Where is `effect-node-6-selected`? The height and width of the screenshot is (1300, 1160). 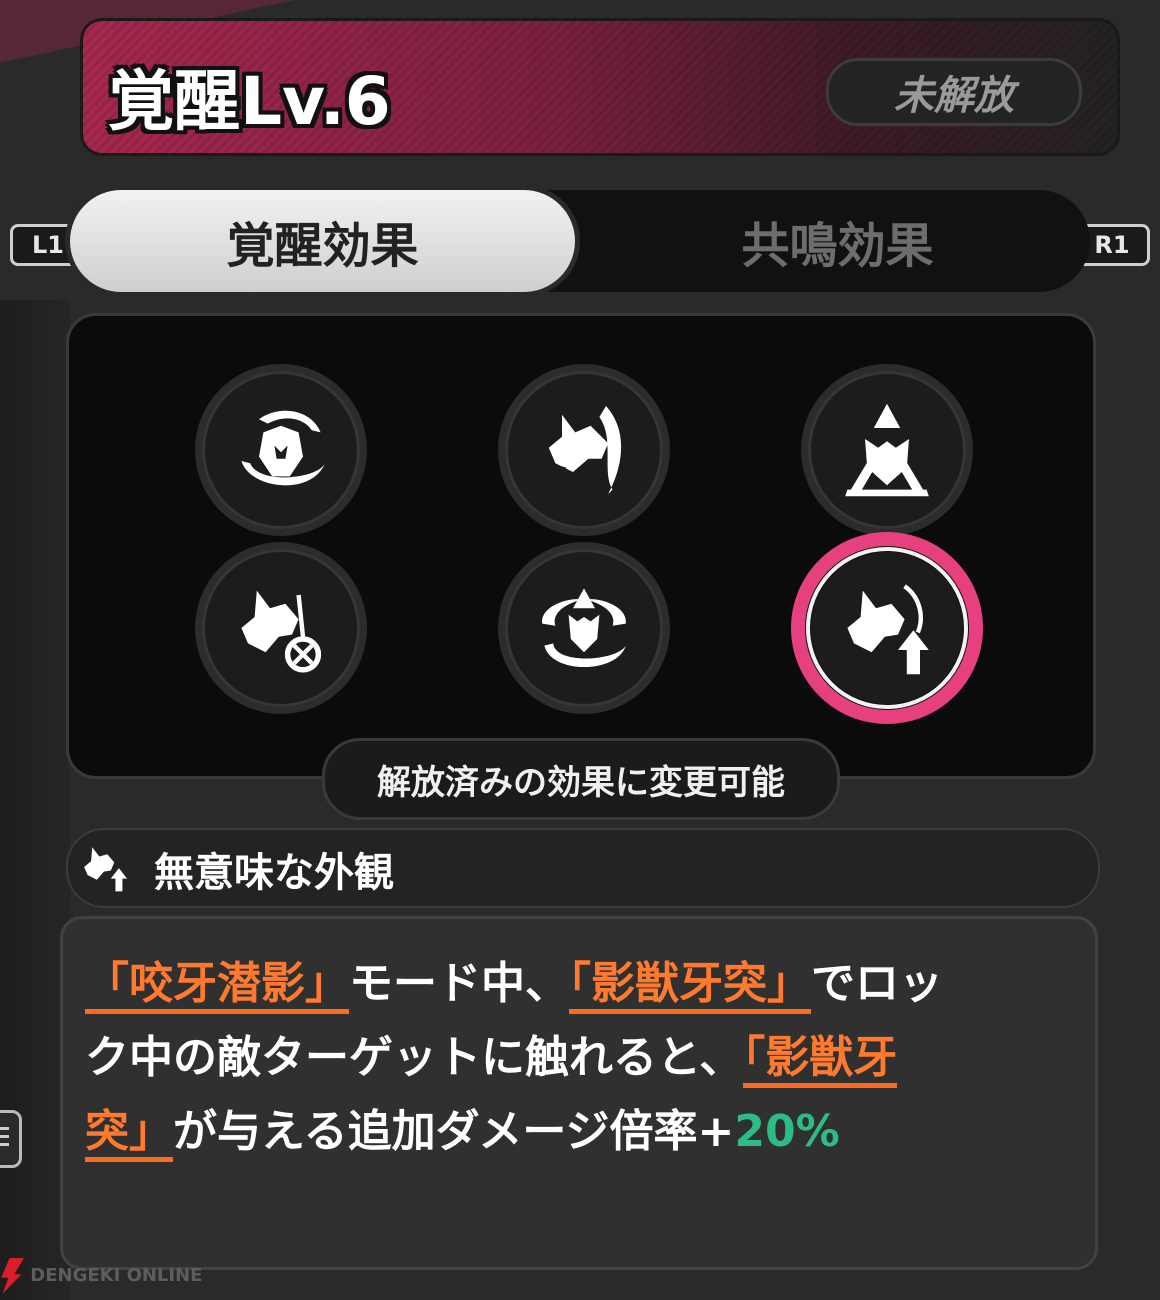
effect-node-6-selected is located at coordinates (887, 628).